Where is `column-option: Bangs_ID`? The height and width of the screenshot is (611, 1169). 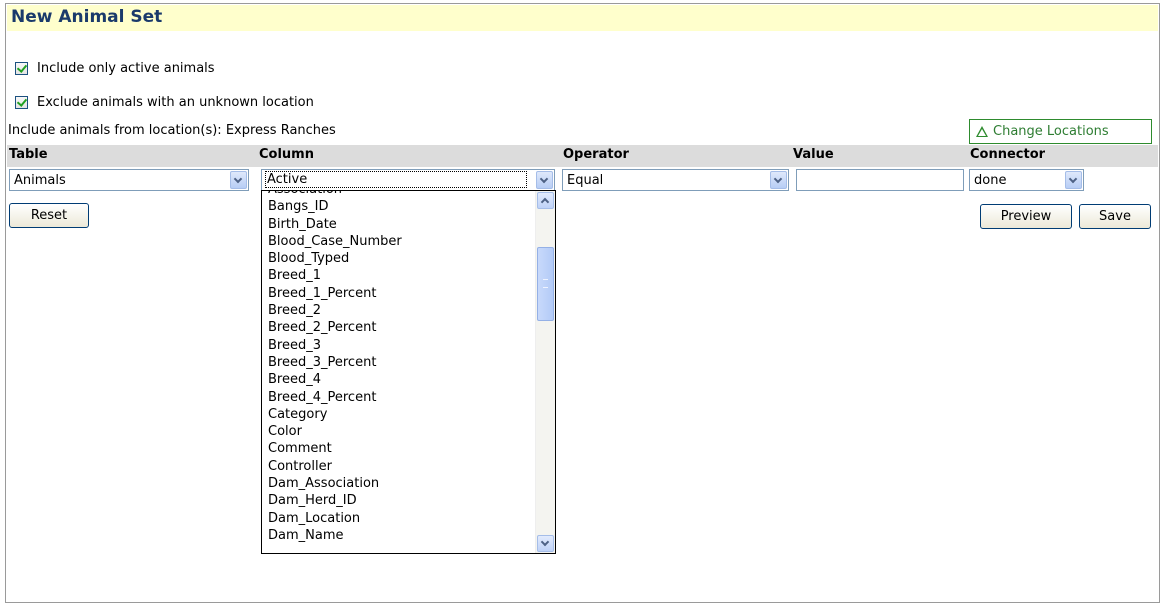
column-option: Bangs_ID is located at coordinates (335, 206).